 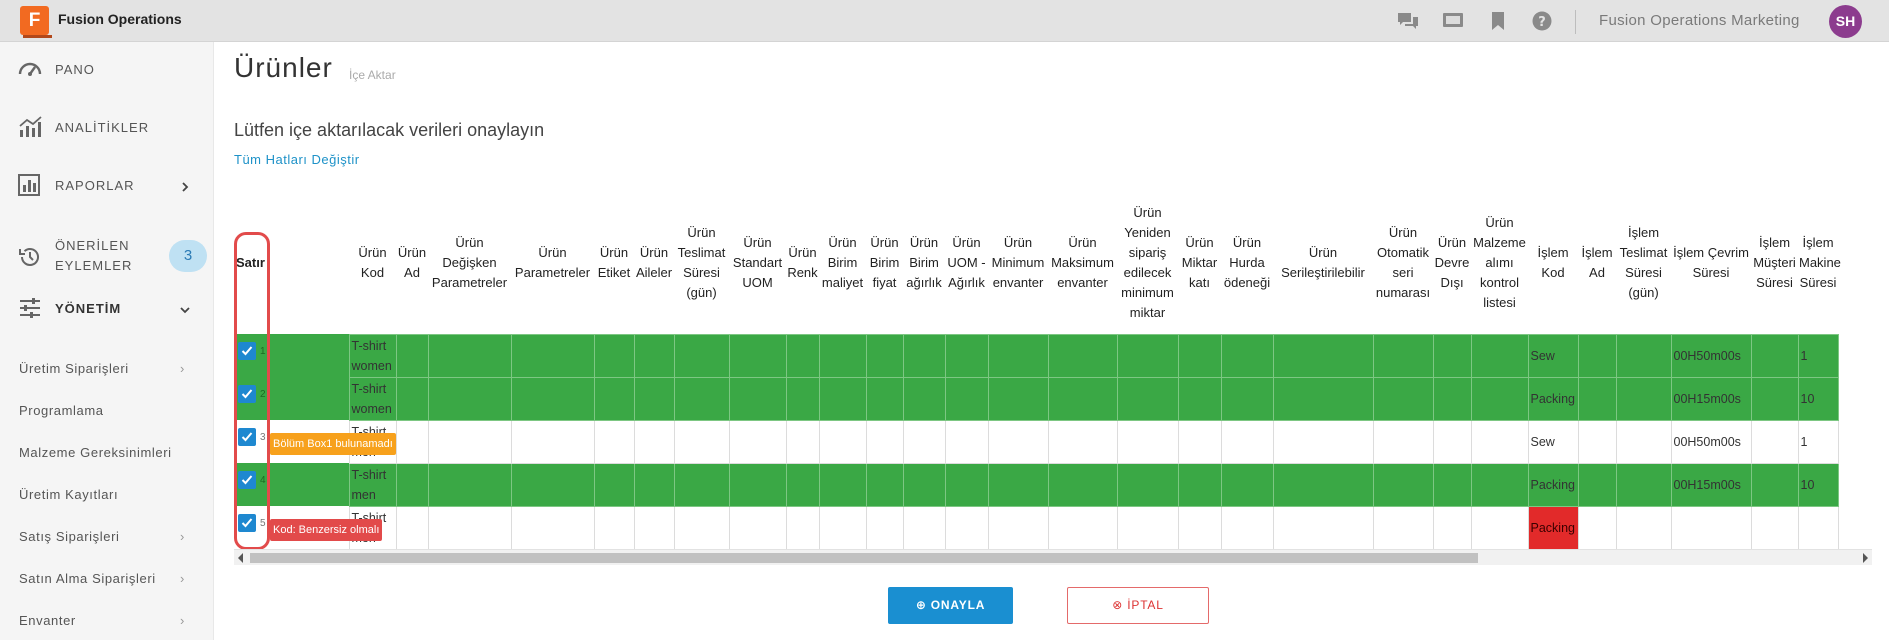 What do you see at coordinates (1036, 398) in the screenshot?
I see `table-row: 2 T-shirt women Packing 00H15m00s 10` at bounding box center [1036, 398].